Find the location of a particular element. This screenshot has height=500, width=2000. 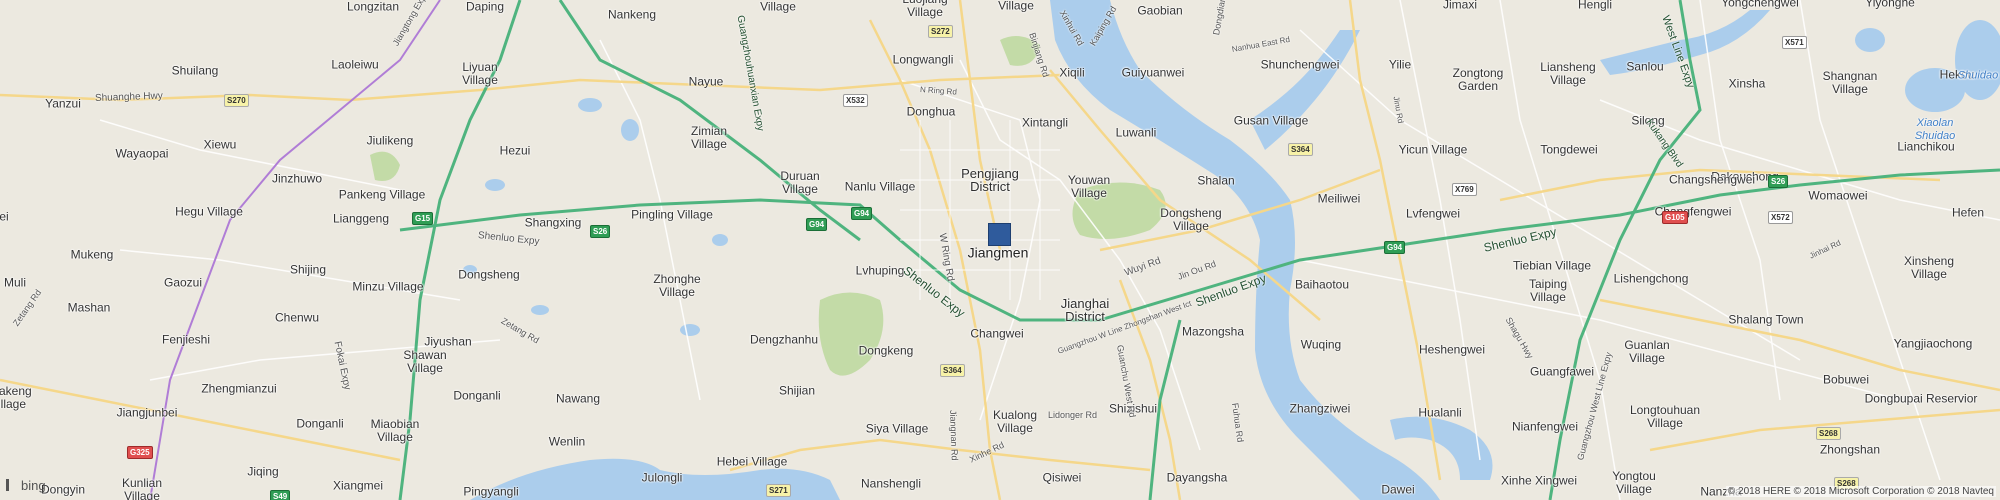

place-label: Xiangmei is located at coordinates (358, 485).